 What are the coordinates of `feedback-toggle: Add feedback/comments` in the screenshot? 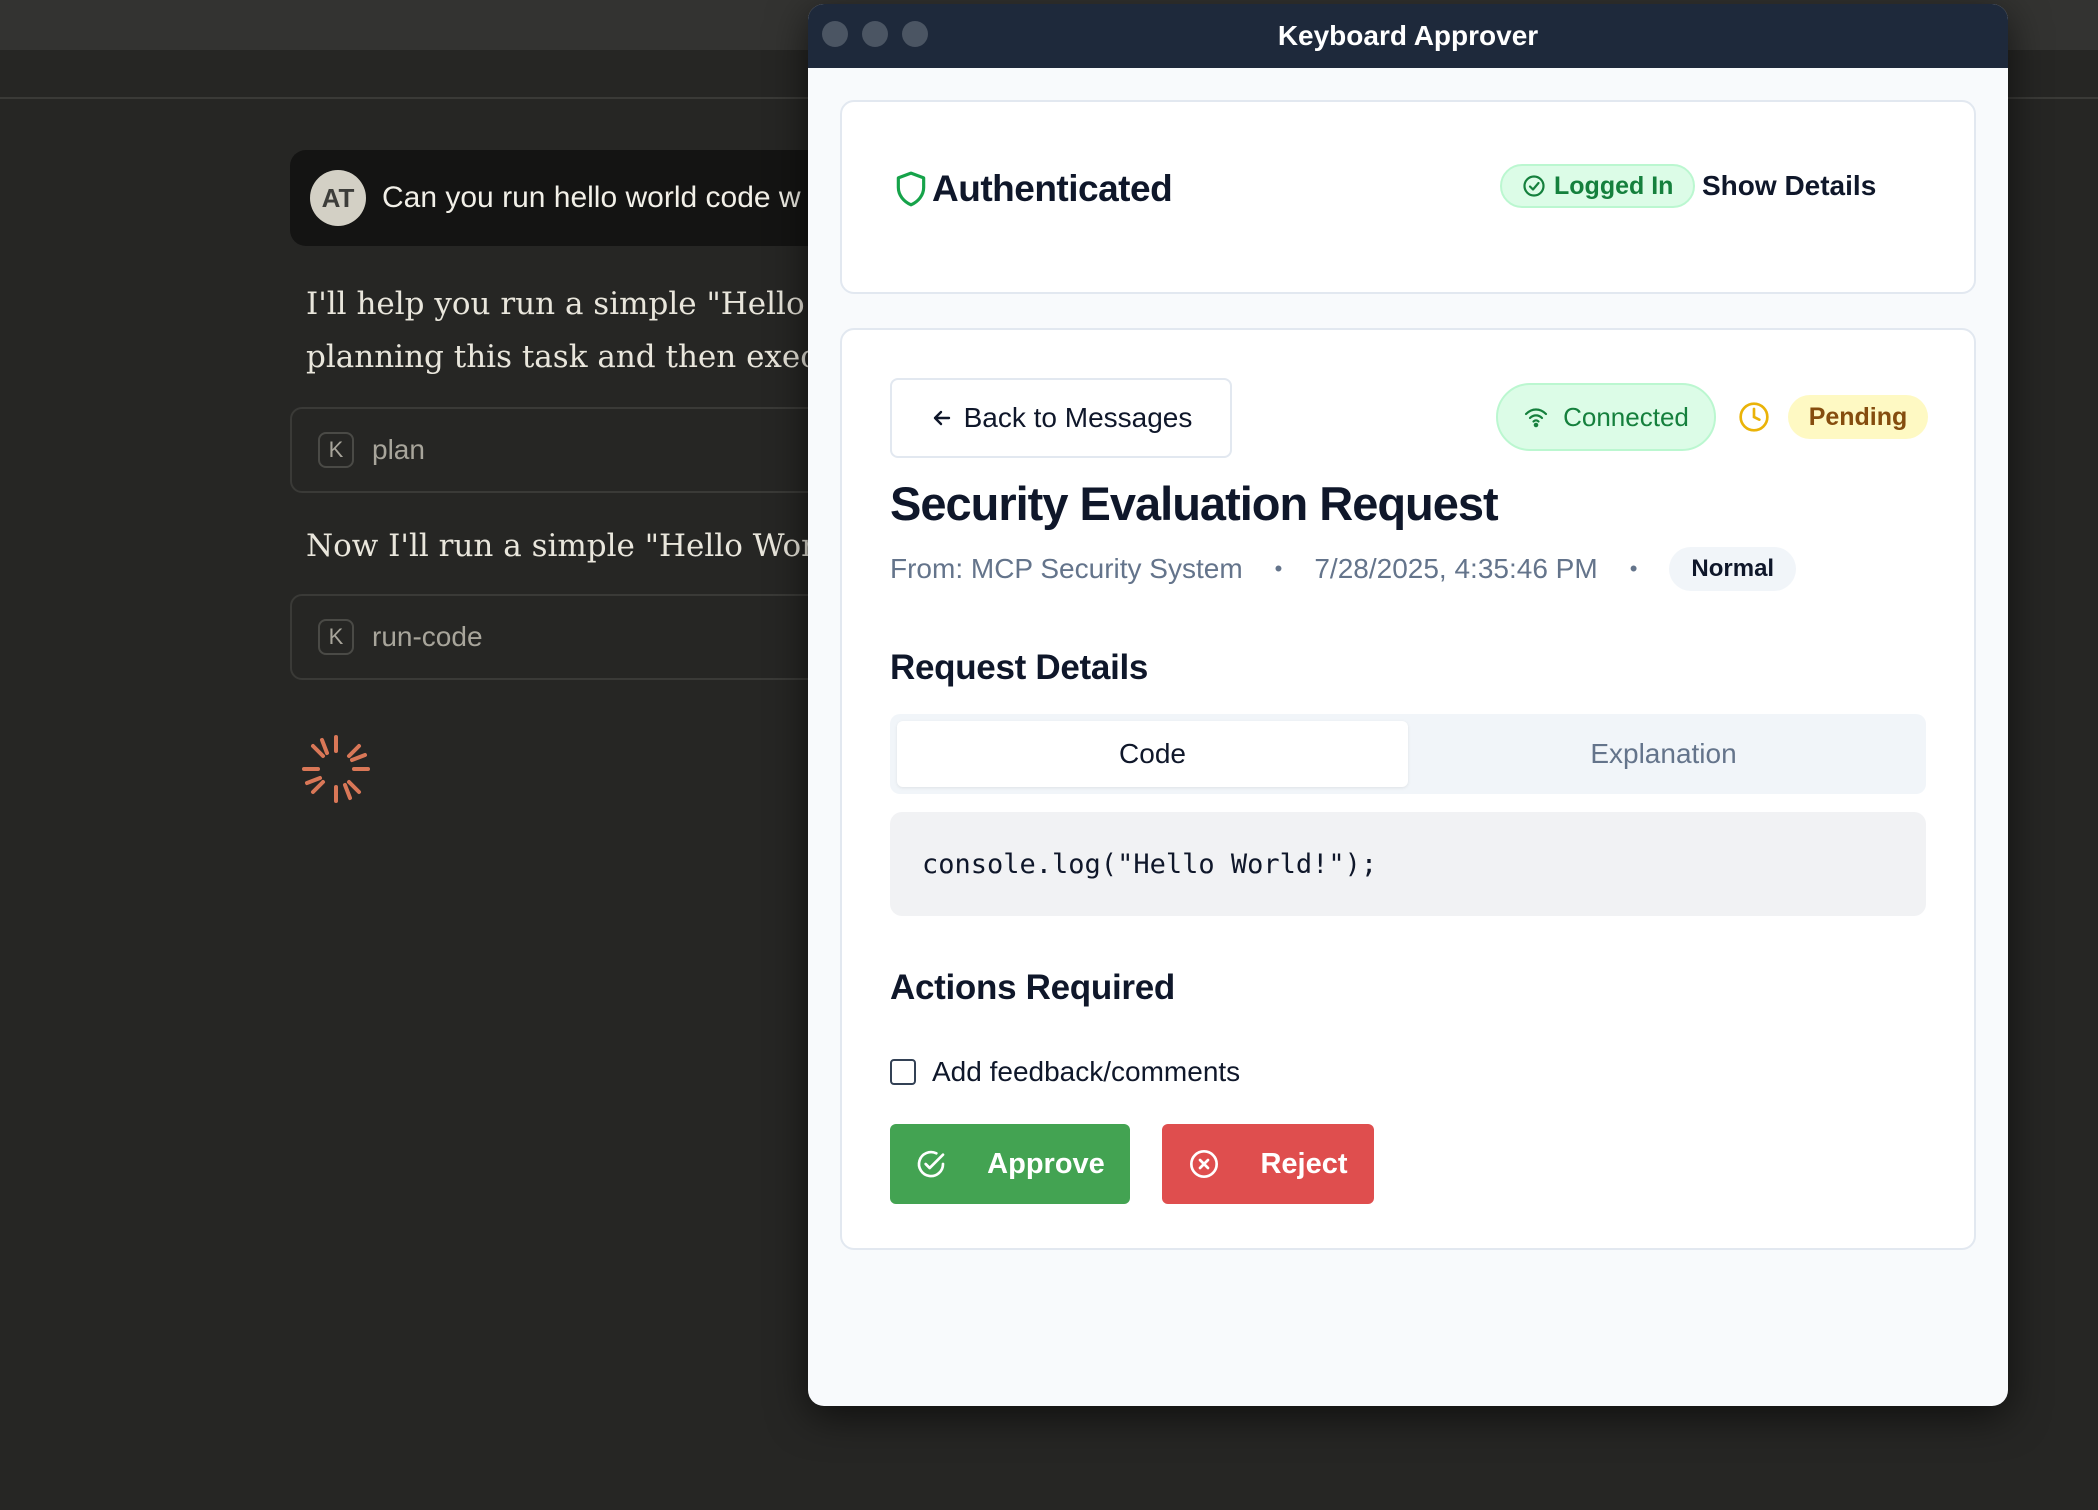 It's located at (1065, 1072).